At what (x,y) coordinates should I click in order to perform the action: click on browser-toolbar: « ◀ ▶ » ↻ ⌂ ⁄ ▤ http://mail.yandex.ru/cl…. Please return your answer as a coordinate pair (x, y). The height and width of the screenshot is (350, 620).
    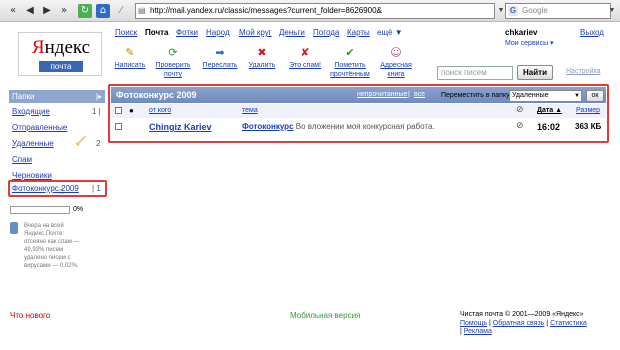
    Looking at the image, I should click on (310, 11).